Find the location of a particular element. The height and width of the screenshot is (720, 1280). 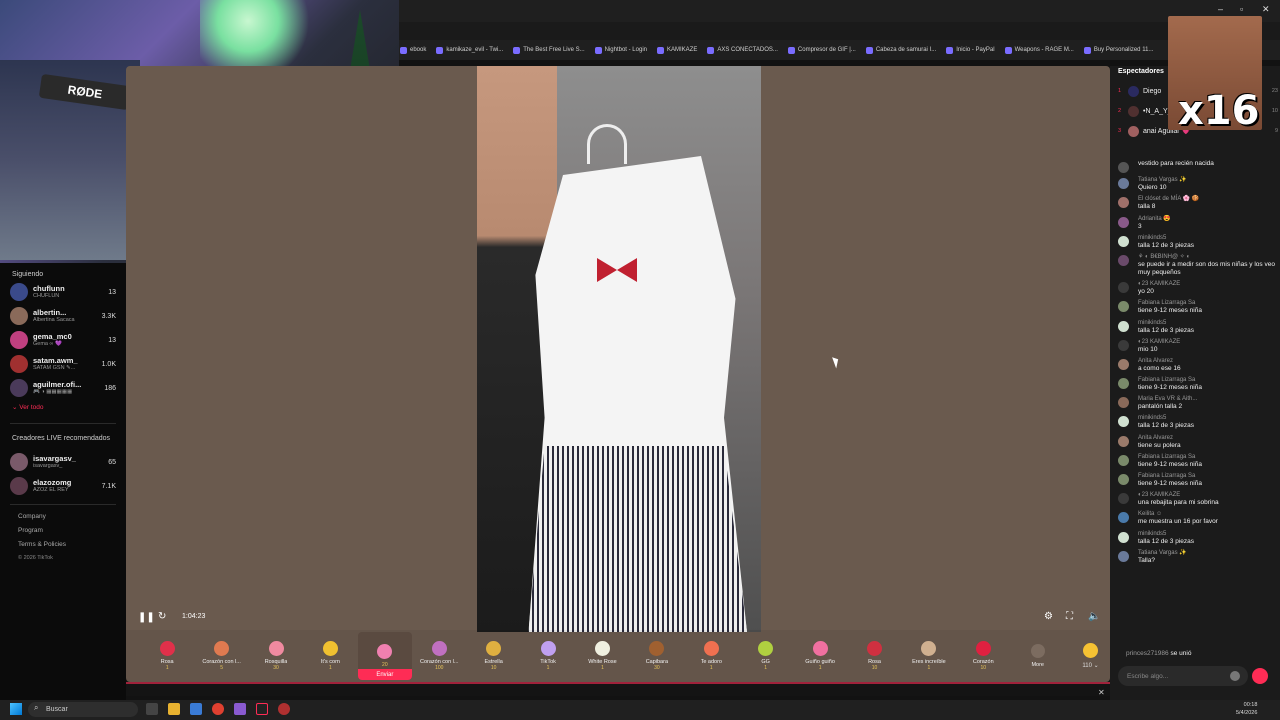

account-row: gema_mc0 Gema ∞ 💜 13 is located at coordinates (63, 340).